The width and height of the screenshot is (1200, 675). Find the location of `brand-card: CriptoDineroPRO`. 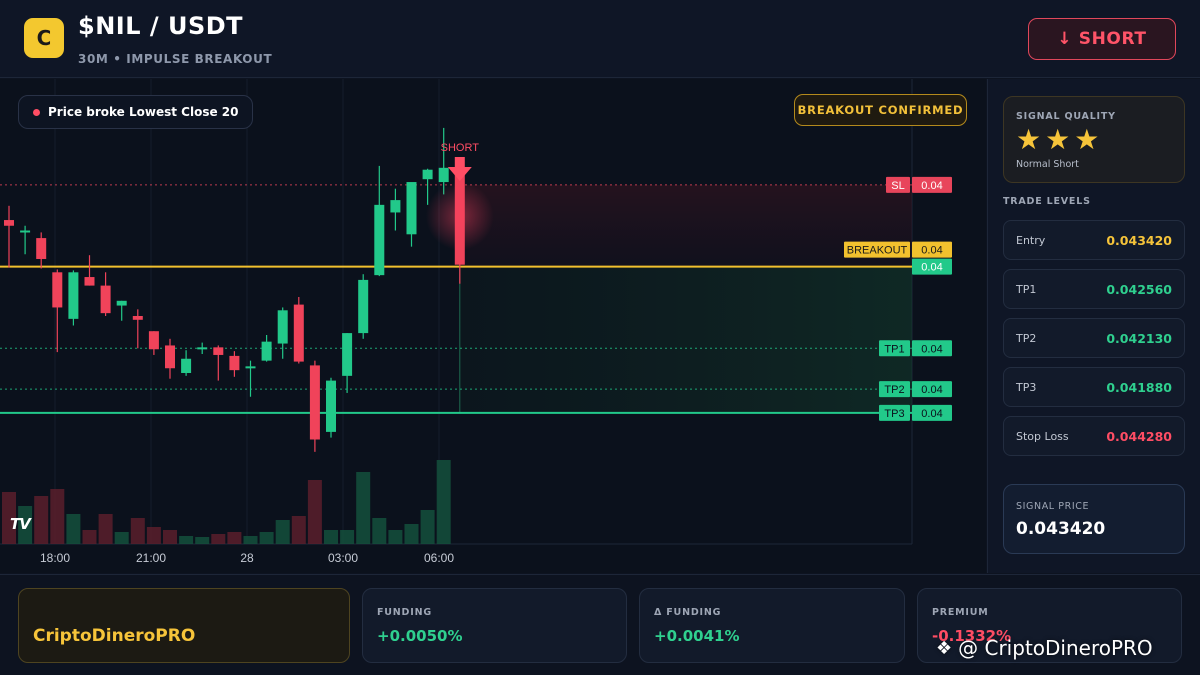

brand-card: CriptoDineroPRO is located at coordinates (184, 625).